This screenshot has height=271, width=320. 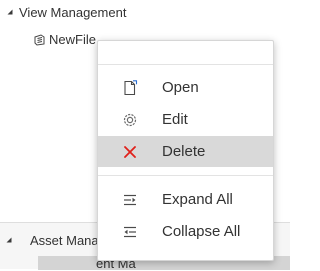 I want to click on menu-item-label: Edit, so click(x=175, y=119).